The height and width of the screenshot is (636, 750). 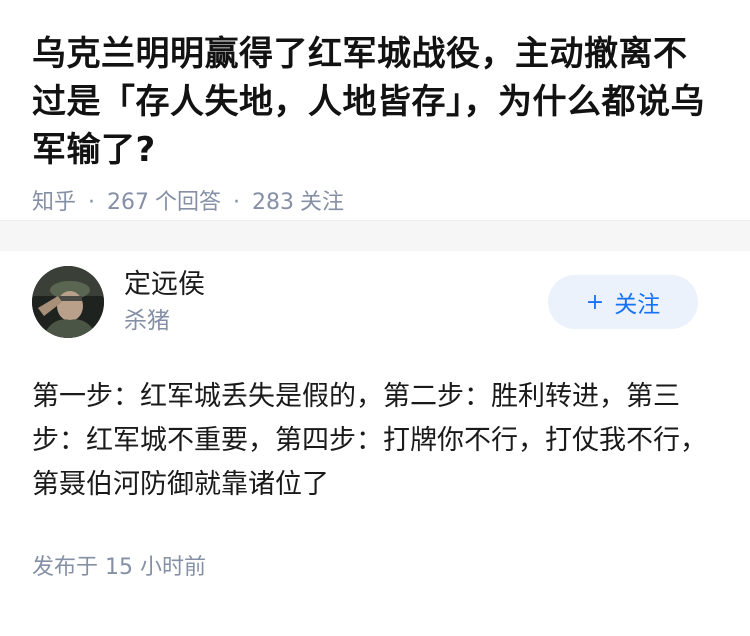 I want to click on avatar-image, so click(x=68, y=302).